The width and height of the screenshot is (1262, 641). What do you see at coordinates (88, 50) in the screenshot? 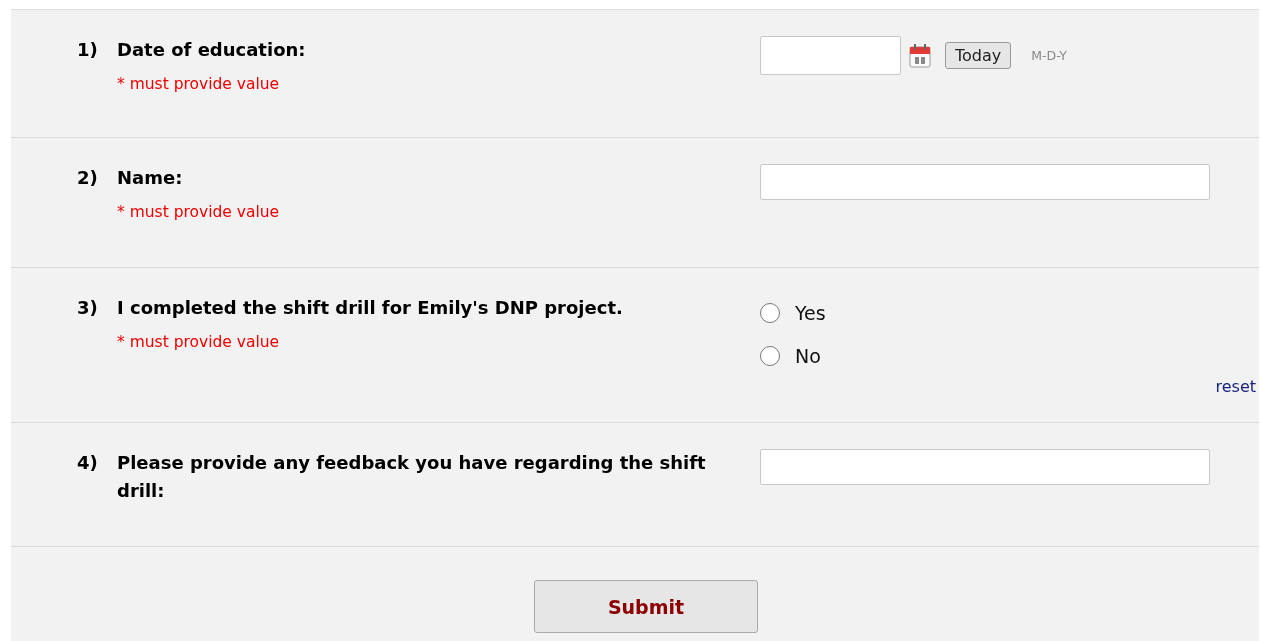
I see `question-number: 1)` at bounding box center [88, 50].